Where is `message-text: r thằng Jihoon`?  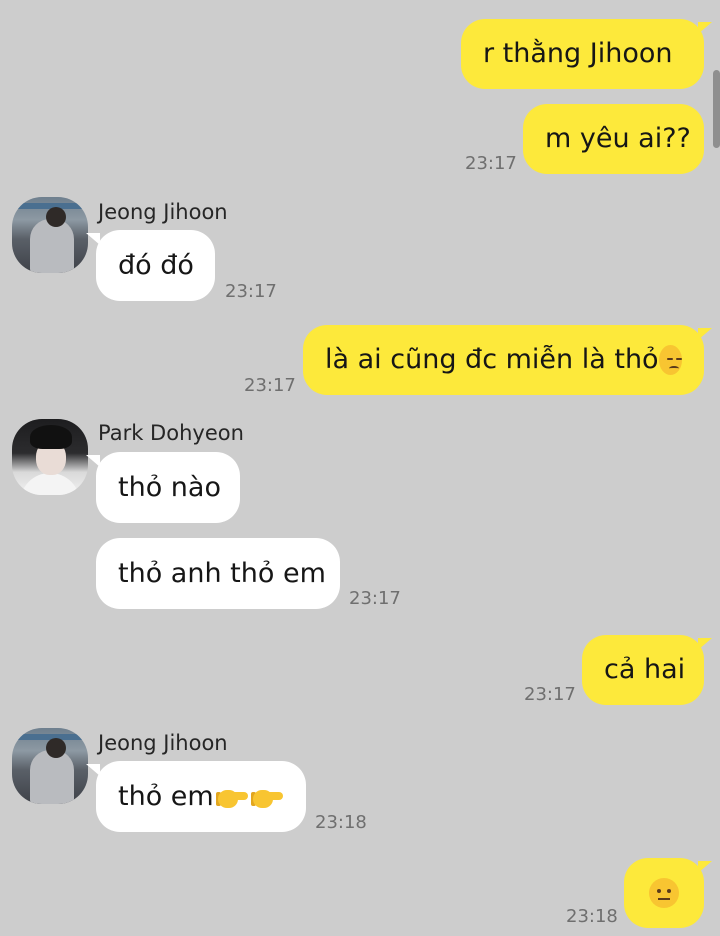 message-text: r thằng Jihoon is located at coordinates (578, 53).